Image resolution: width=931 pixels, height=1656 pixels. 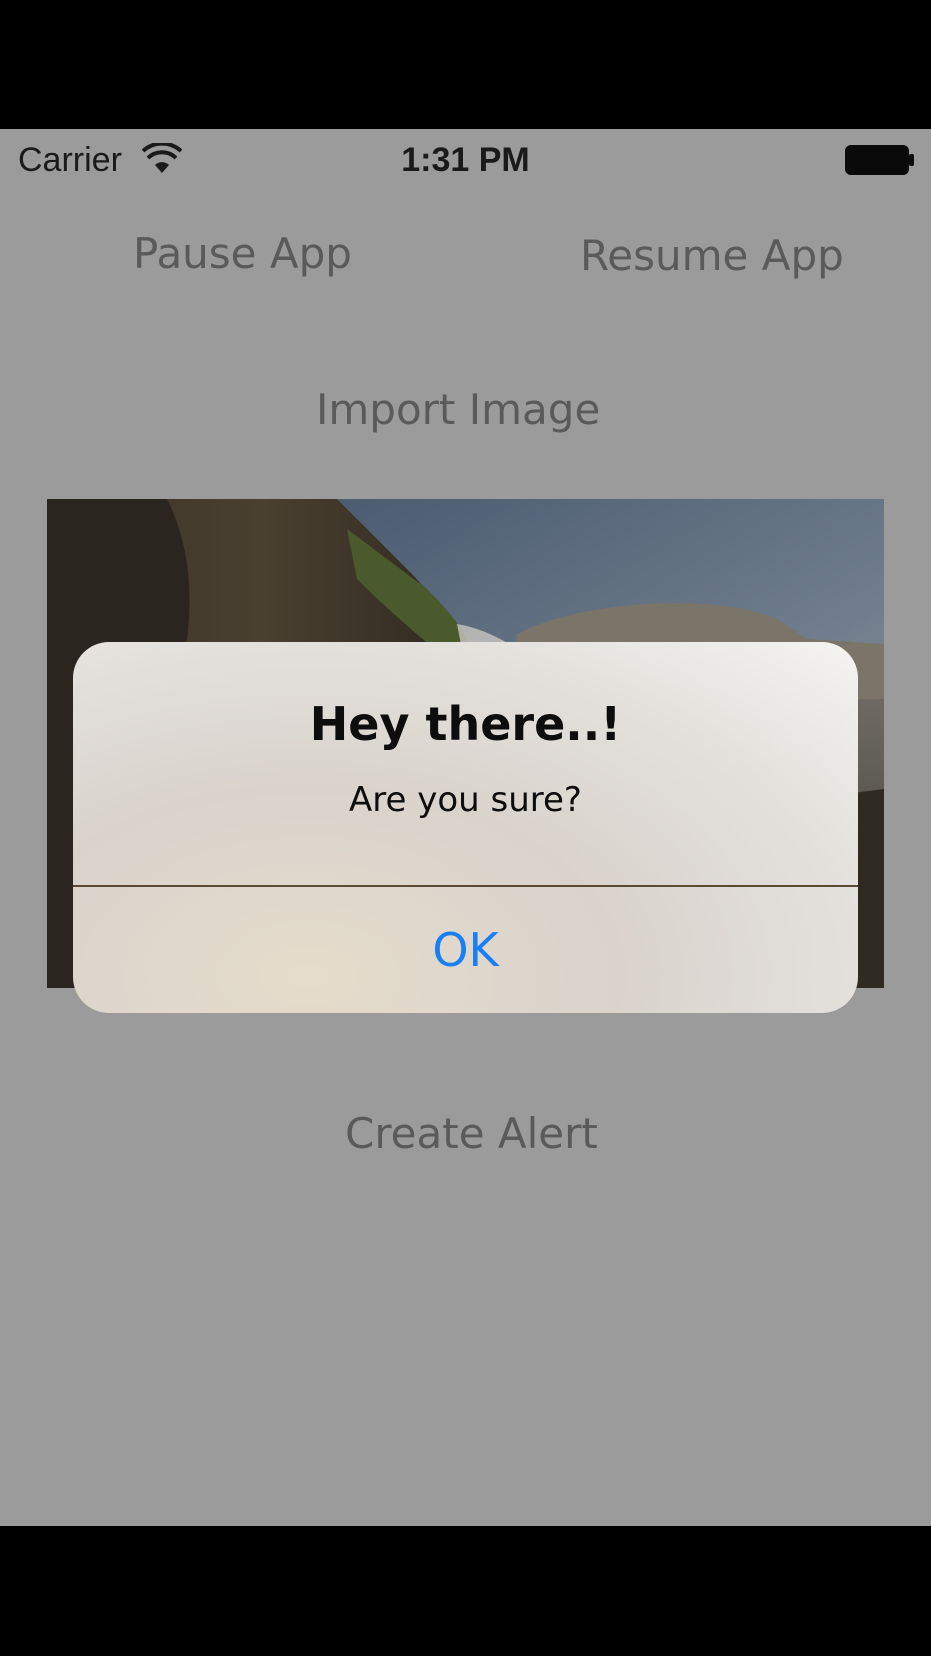 I want to click on pause-app-button: Pause App, so click(x=242, y=253).